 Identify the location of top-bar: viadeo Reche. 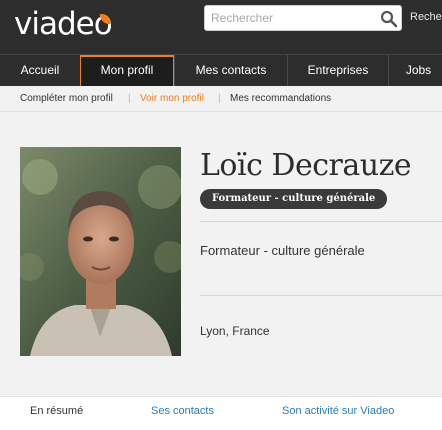
(221, 27).